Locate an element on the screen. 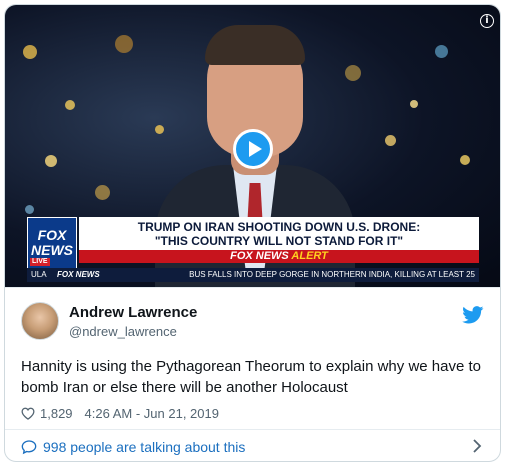 The height and width of the screenshot is (466, 505). avatar is located at coordinates (40, 321).